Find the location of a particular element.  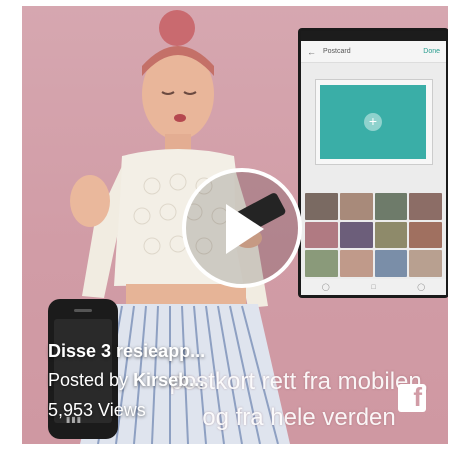

play-button is located at coordinates (242, 228).